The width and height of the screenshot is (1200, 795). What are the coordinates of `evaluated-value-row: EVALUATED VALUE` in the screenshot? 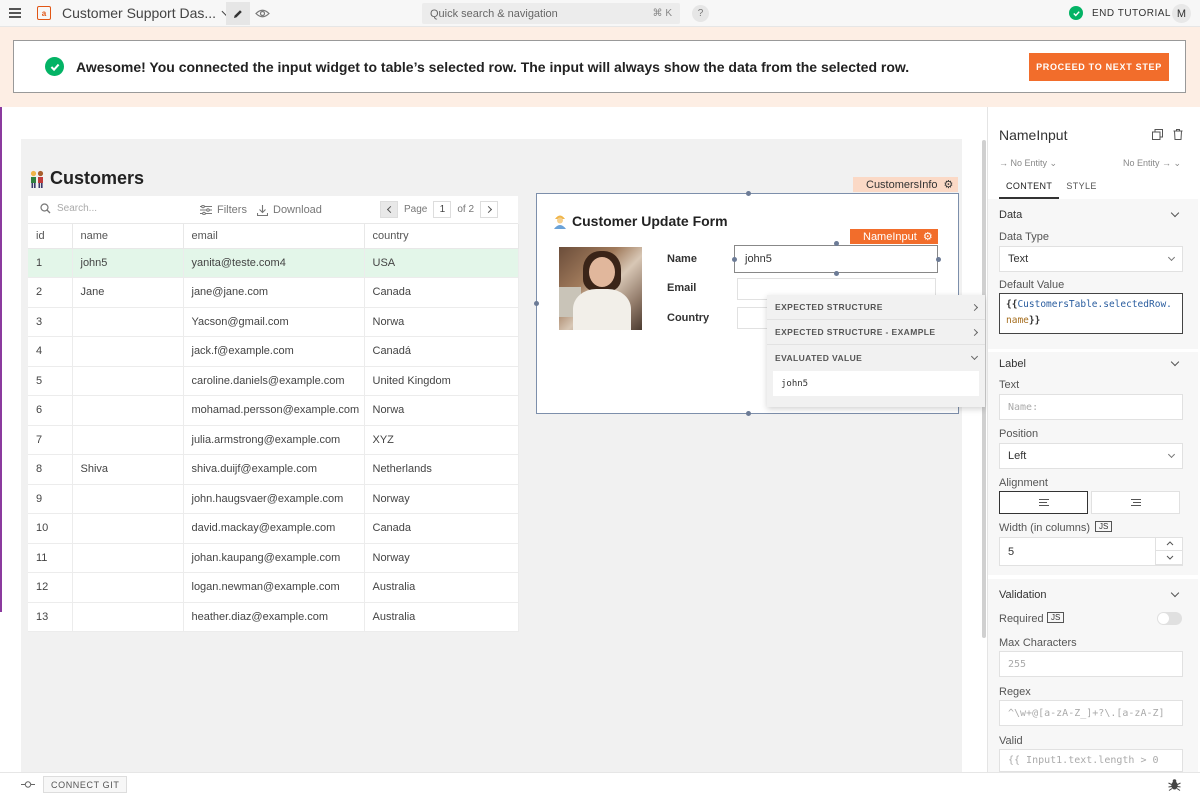 It's located at (876, 357).